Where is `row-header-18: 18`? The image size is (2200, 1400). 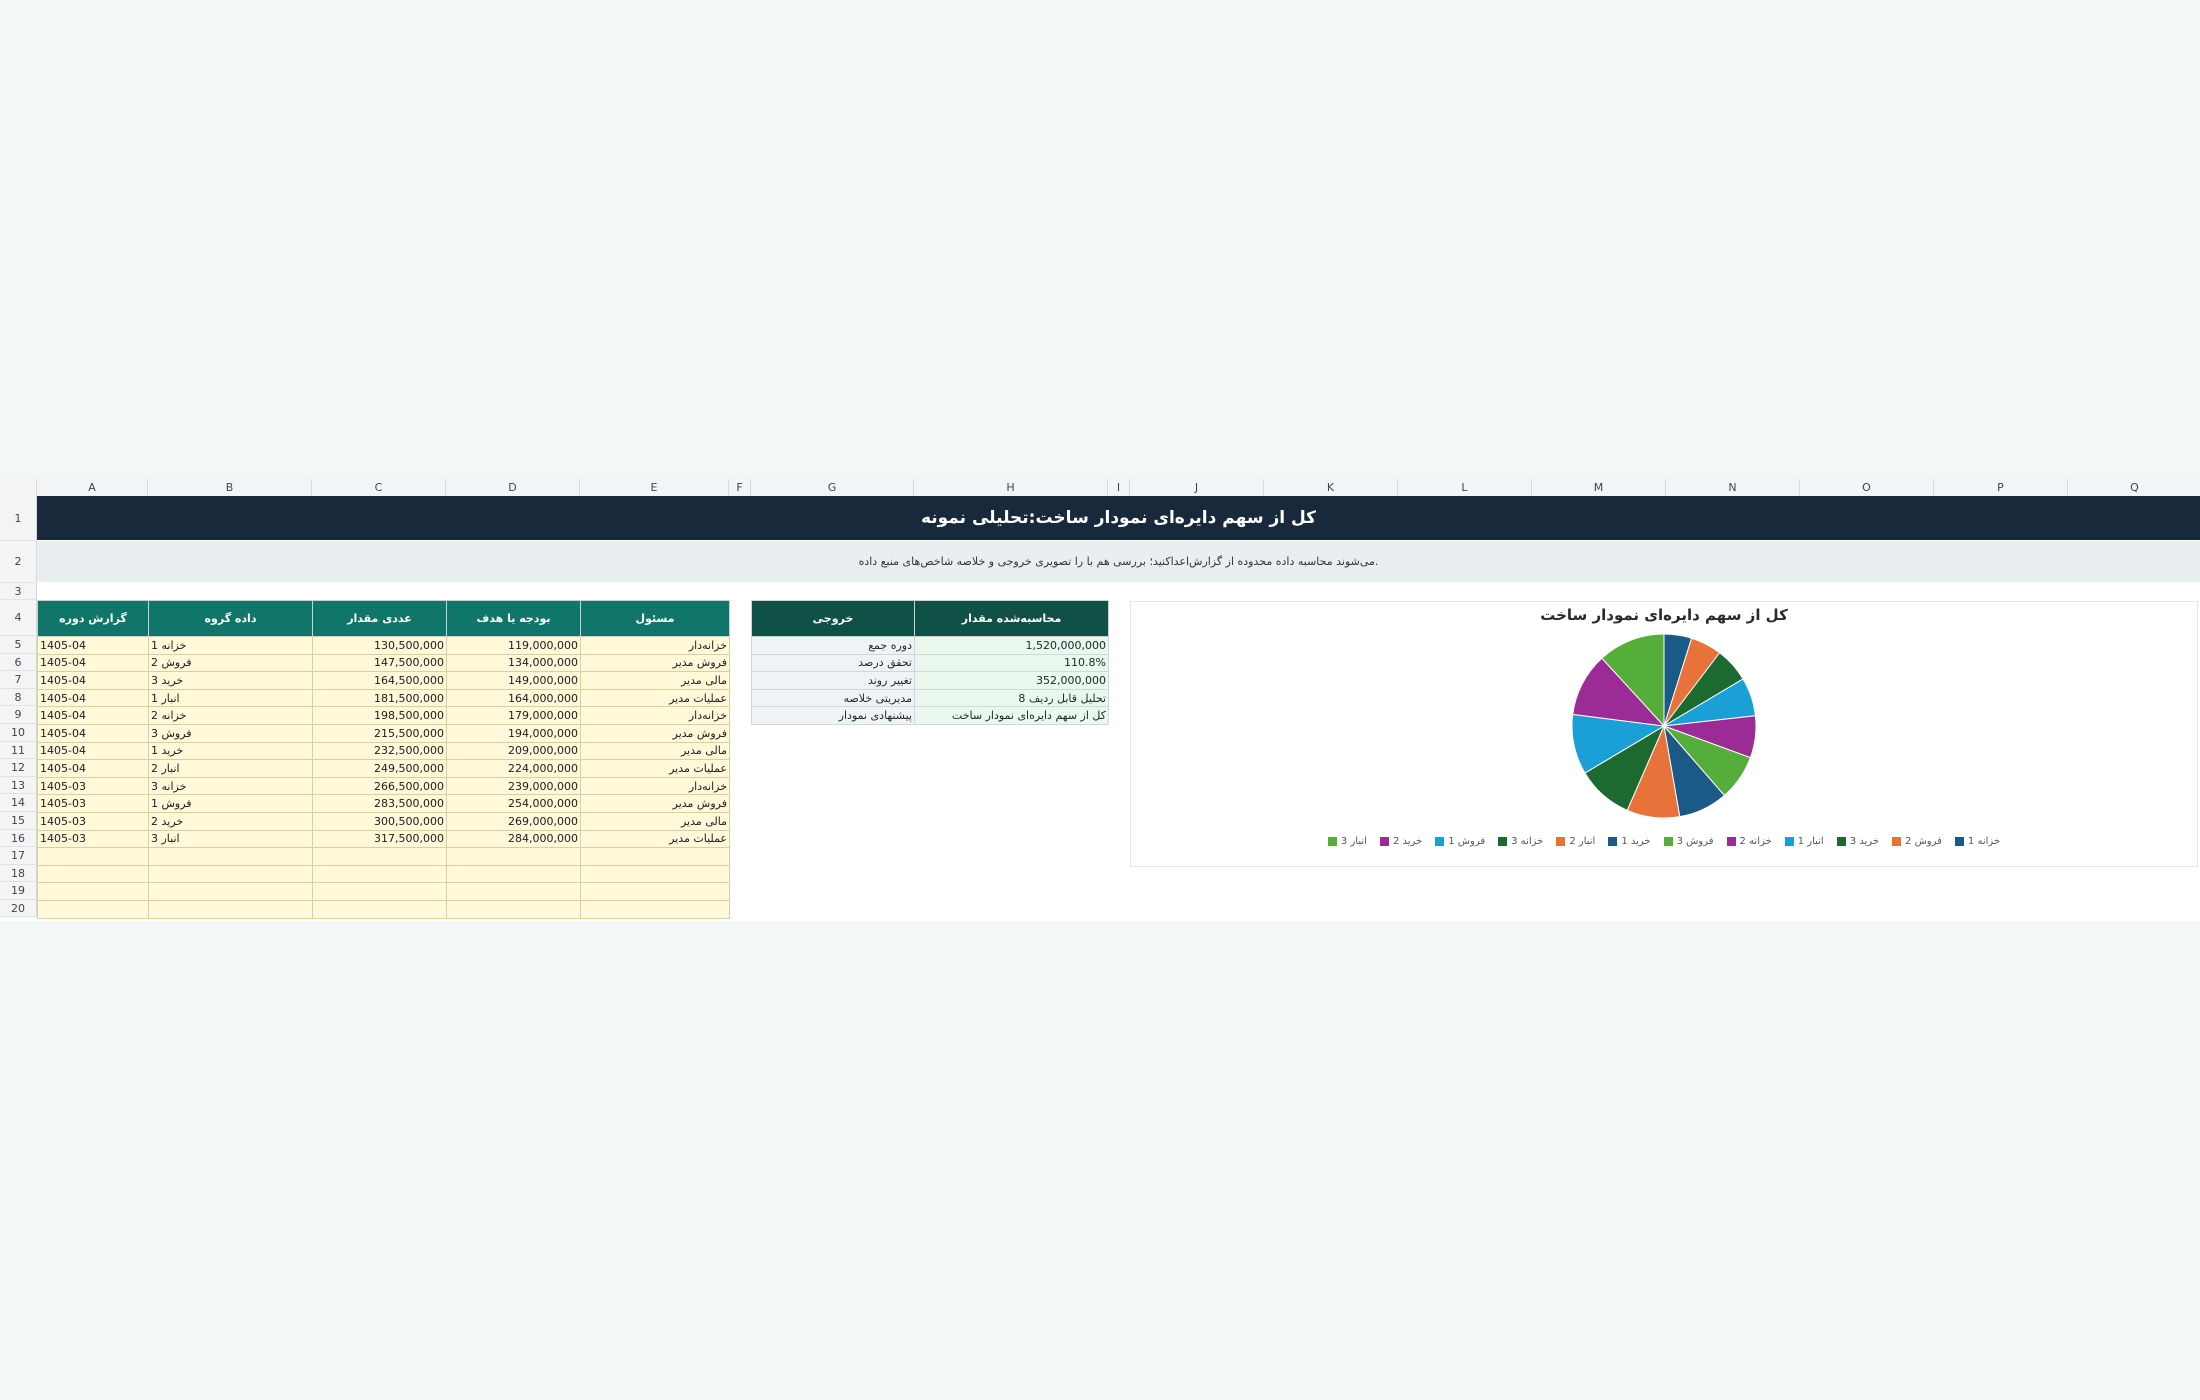
row-header-18: 18 is located at coordinates (18, 873).